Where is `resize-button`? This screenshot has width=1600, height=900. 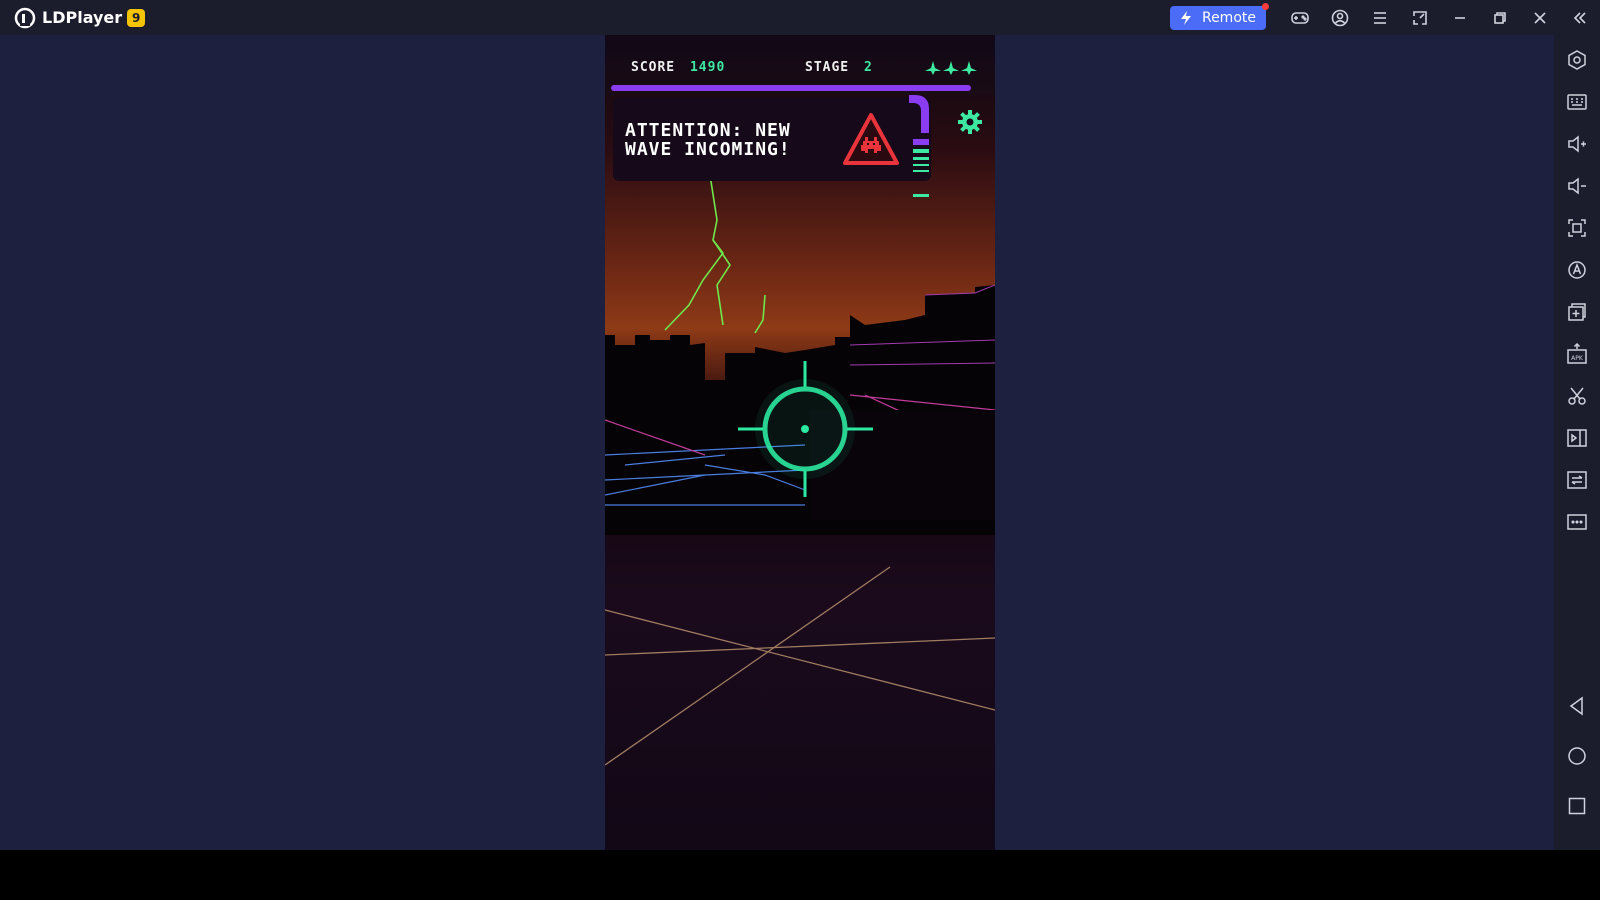
resize-button is located at coordinates (1420, 17).